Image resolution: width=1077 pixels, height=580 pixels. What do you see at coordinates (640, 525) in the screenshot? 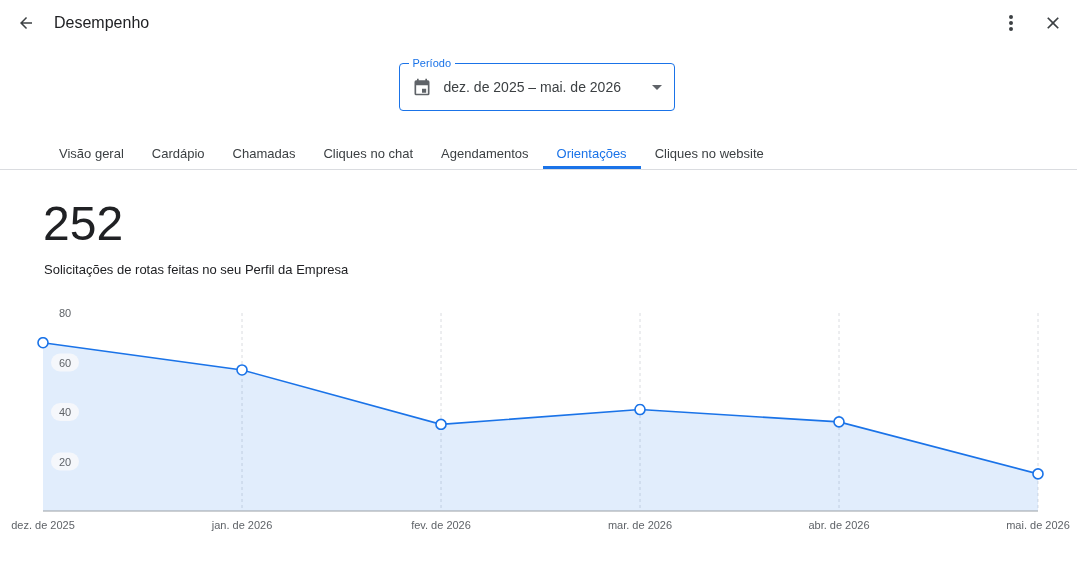
I see `x-tick-label: mar. de 2026` at bounding box center [640, 525].